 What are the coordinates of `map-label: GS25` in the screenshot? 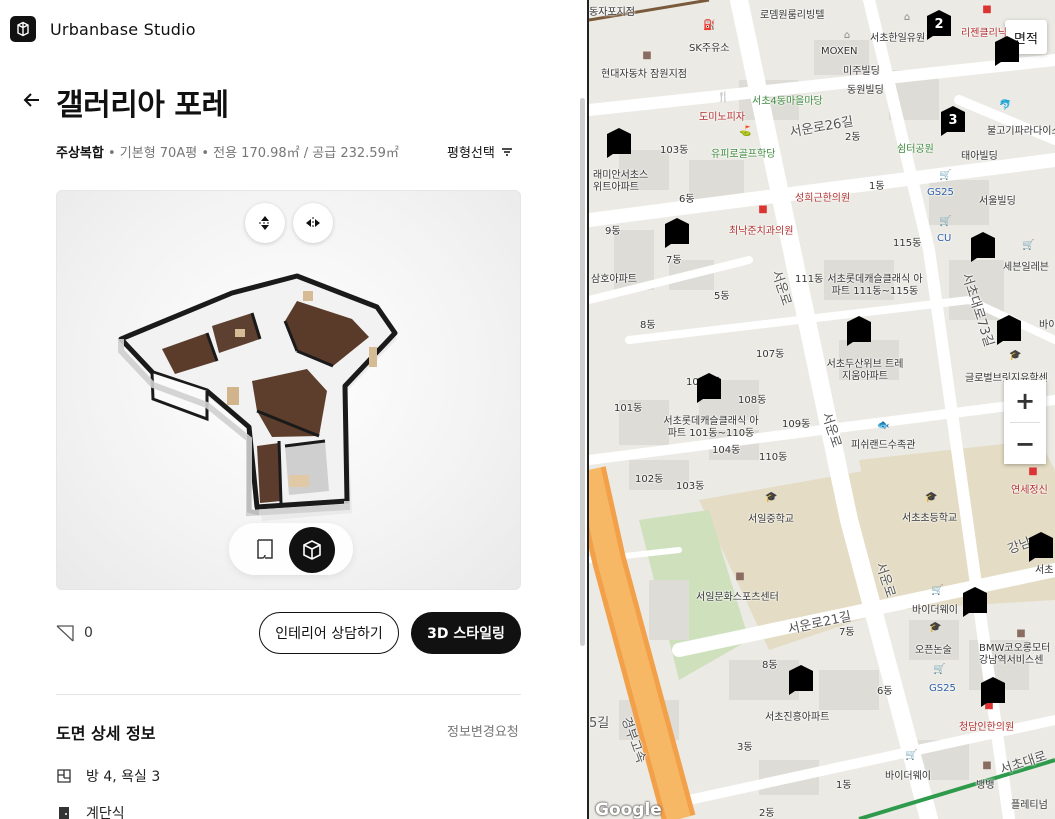 It's located at (942, 688).